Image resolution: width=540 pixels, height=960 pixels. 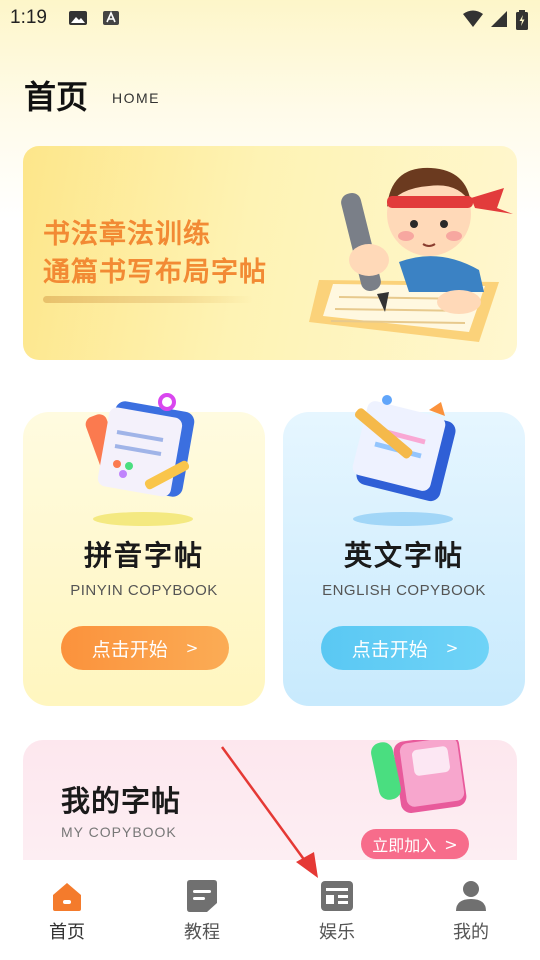 I want to click on writing-boy-illustration, so click(x=411, y=254).